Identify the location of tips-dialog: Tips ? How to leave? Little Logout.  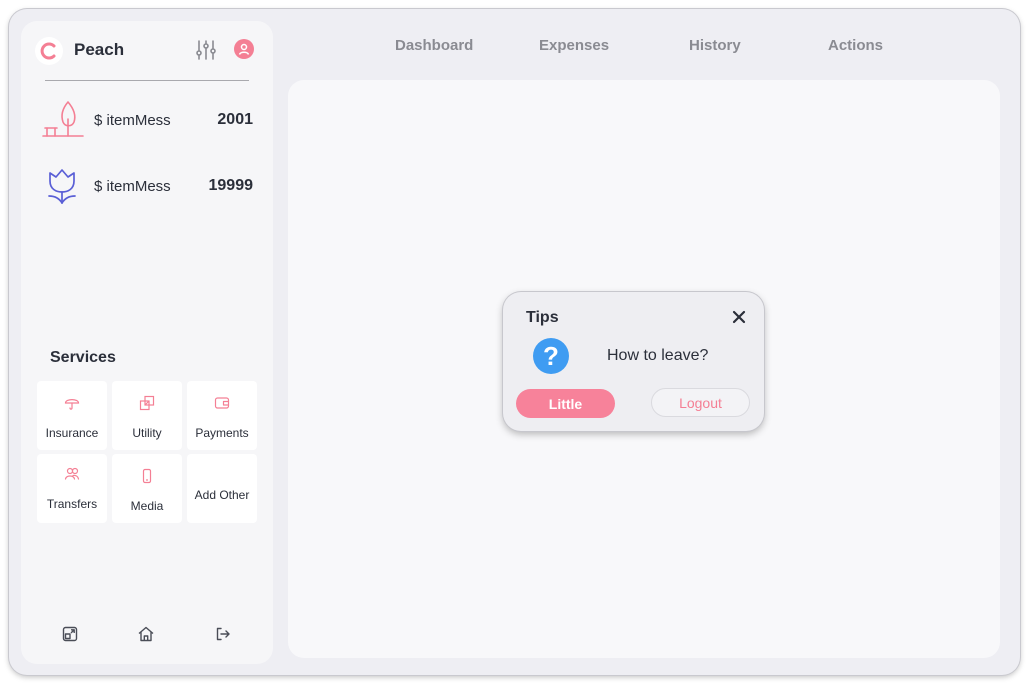
(633, 361).